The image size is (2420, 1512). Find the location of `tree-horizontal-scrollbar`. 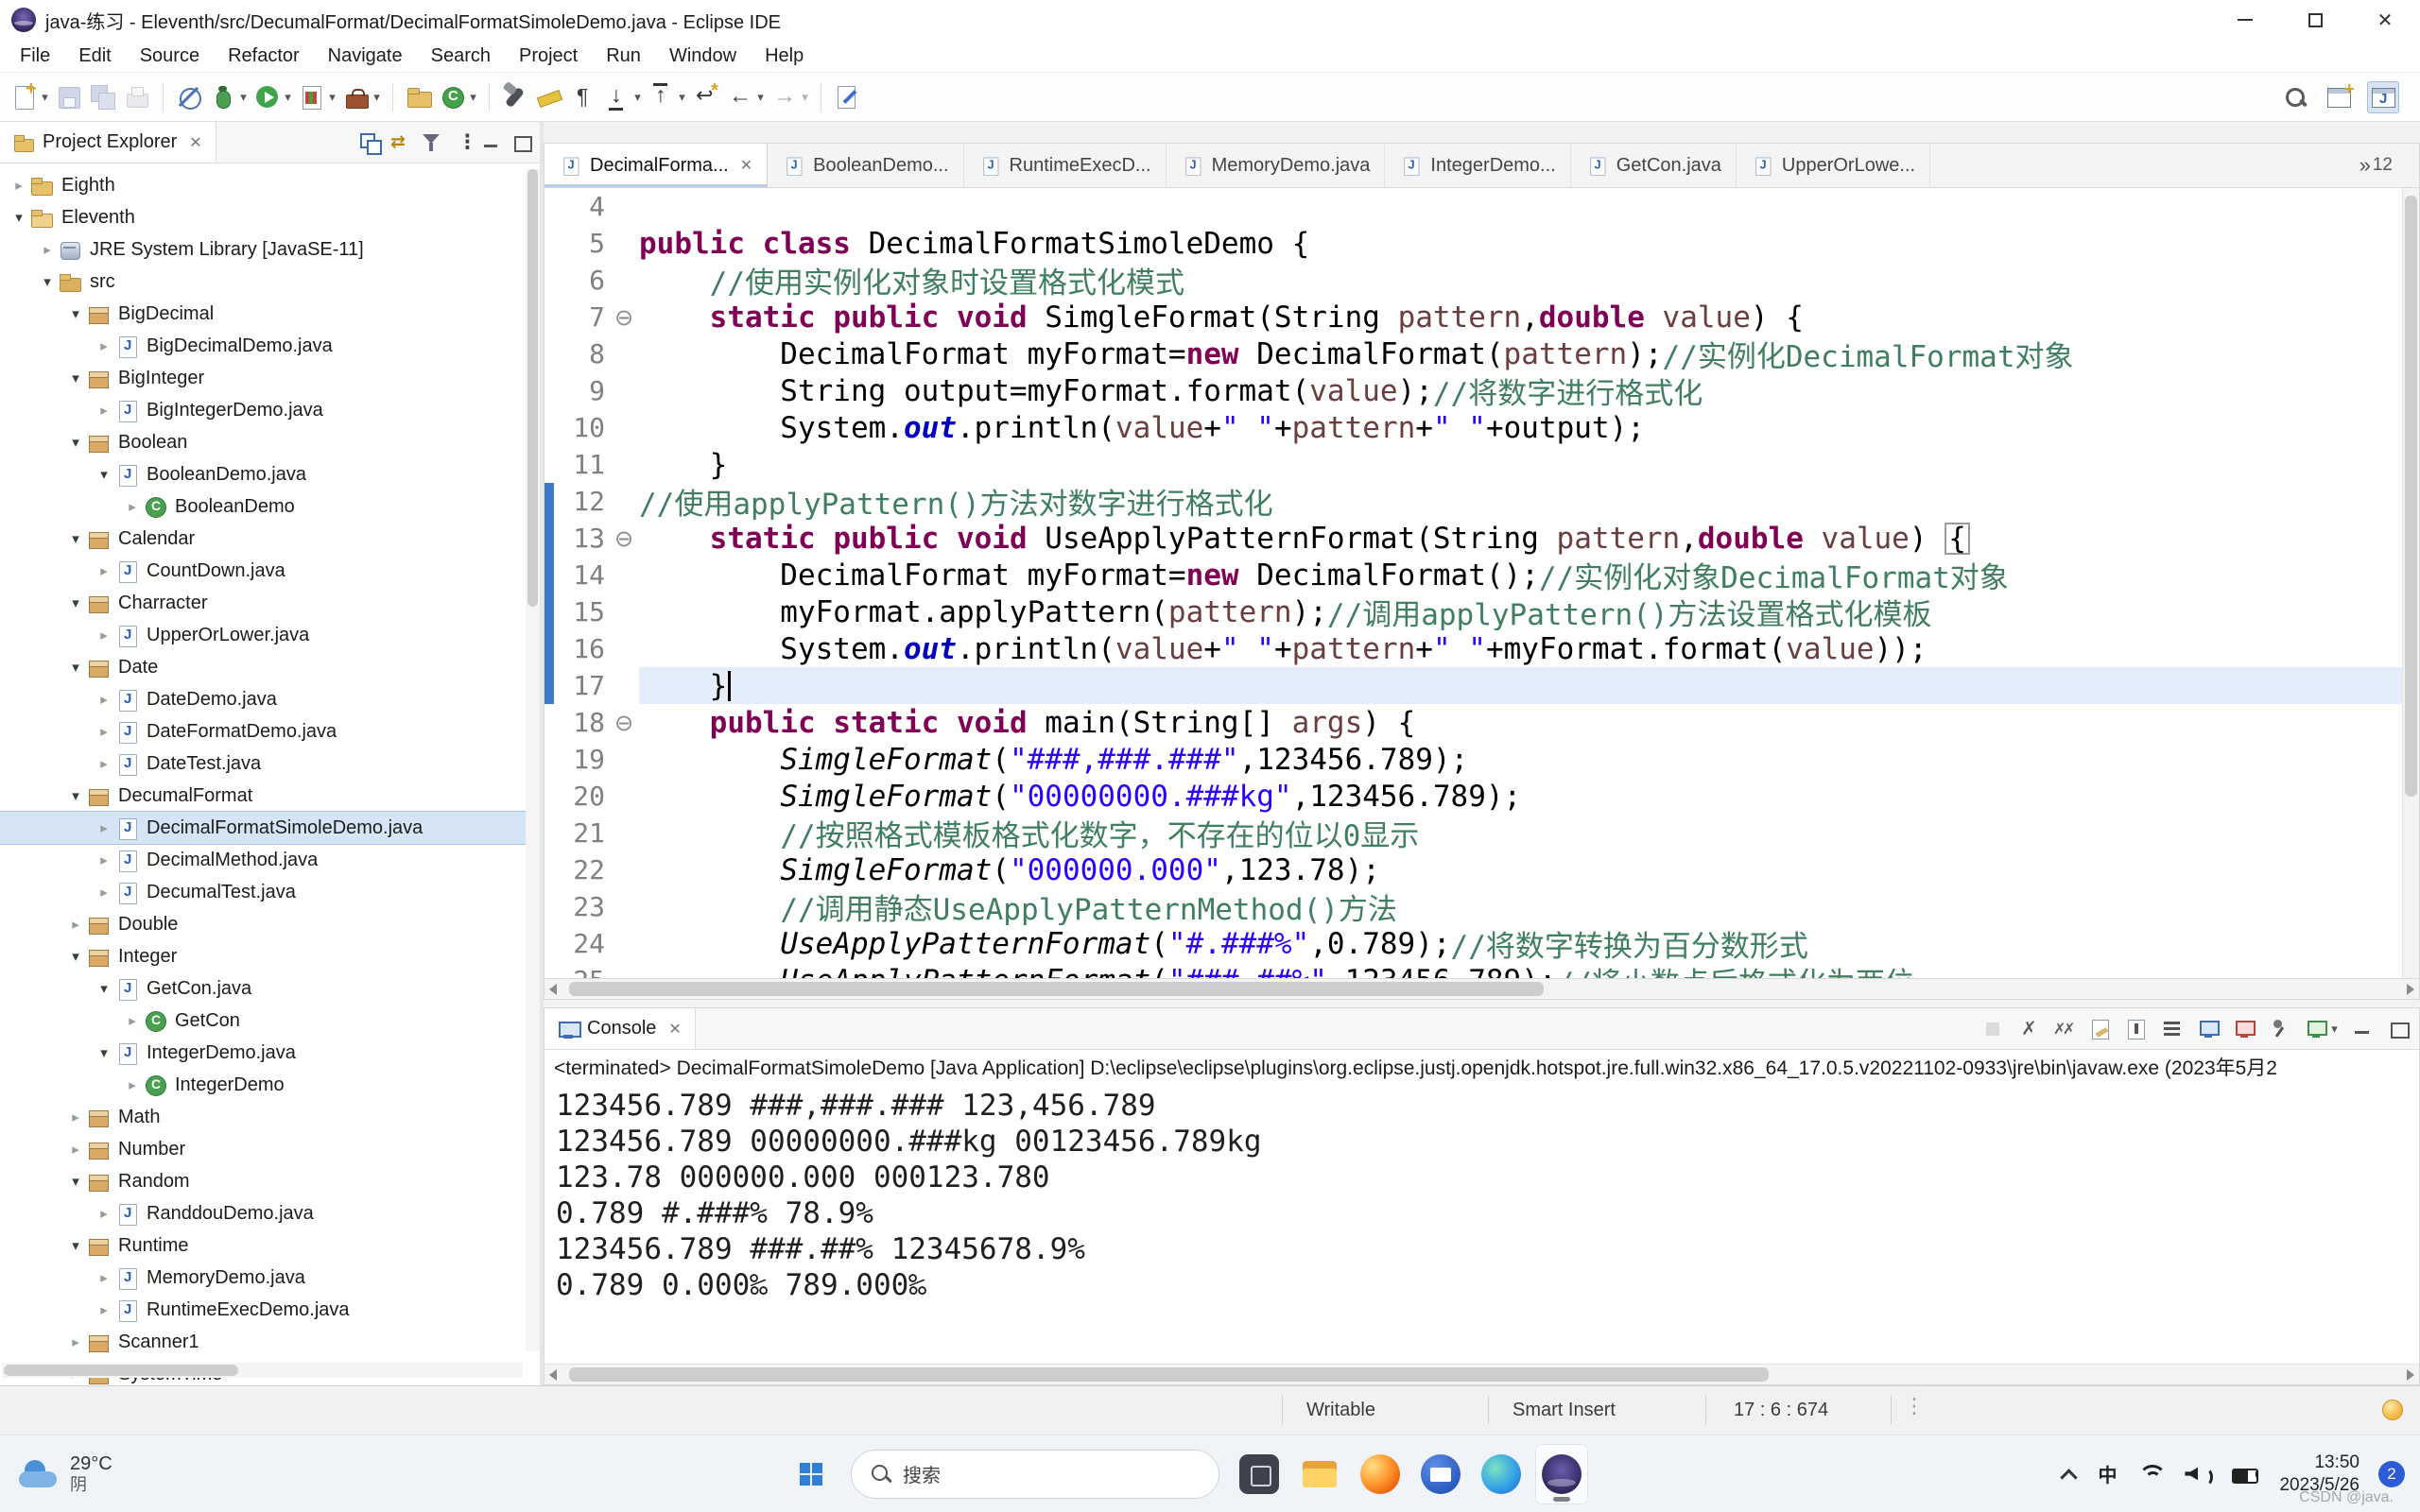

tree-horizontal-scrollbar is located at coordinates (262, 1370).